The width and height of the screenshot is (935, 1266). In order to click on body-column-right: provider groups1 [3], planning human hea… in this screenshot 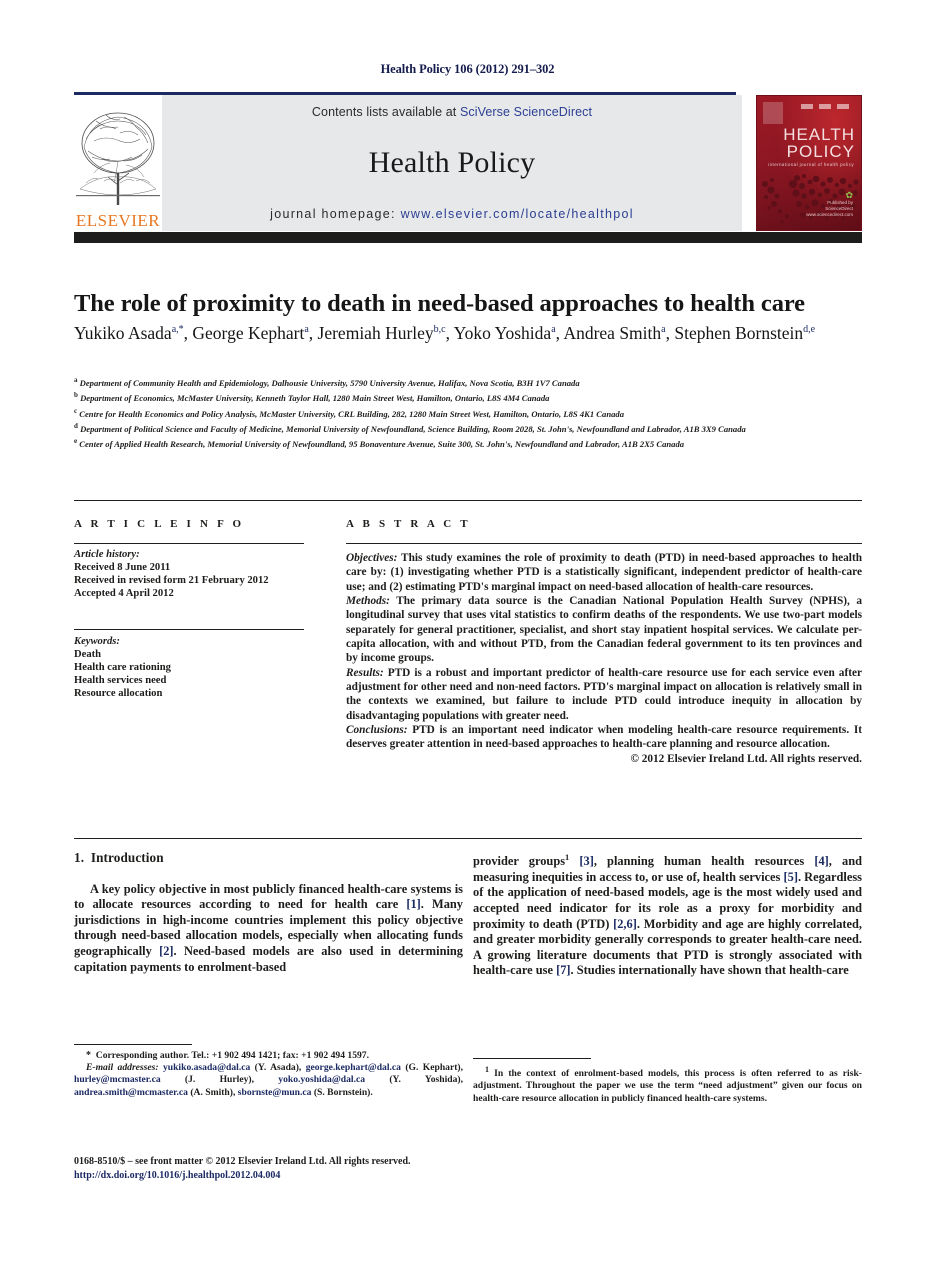, I will do `click(667, 914)`.